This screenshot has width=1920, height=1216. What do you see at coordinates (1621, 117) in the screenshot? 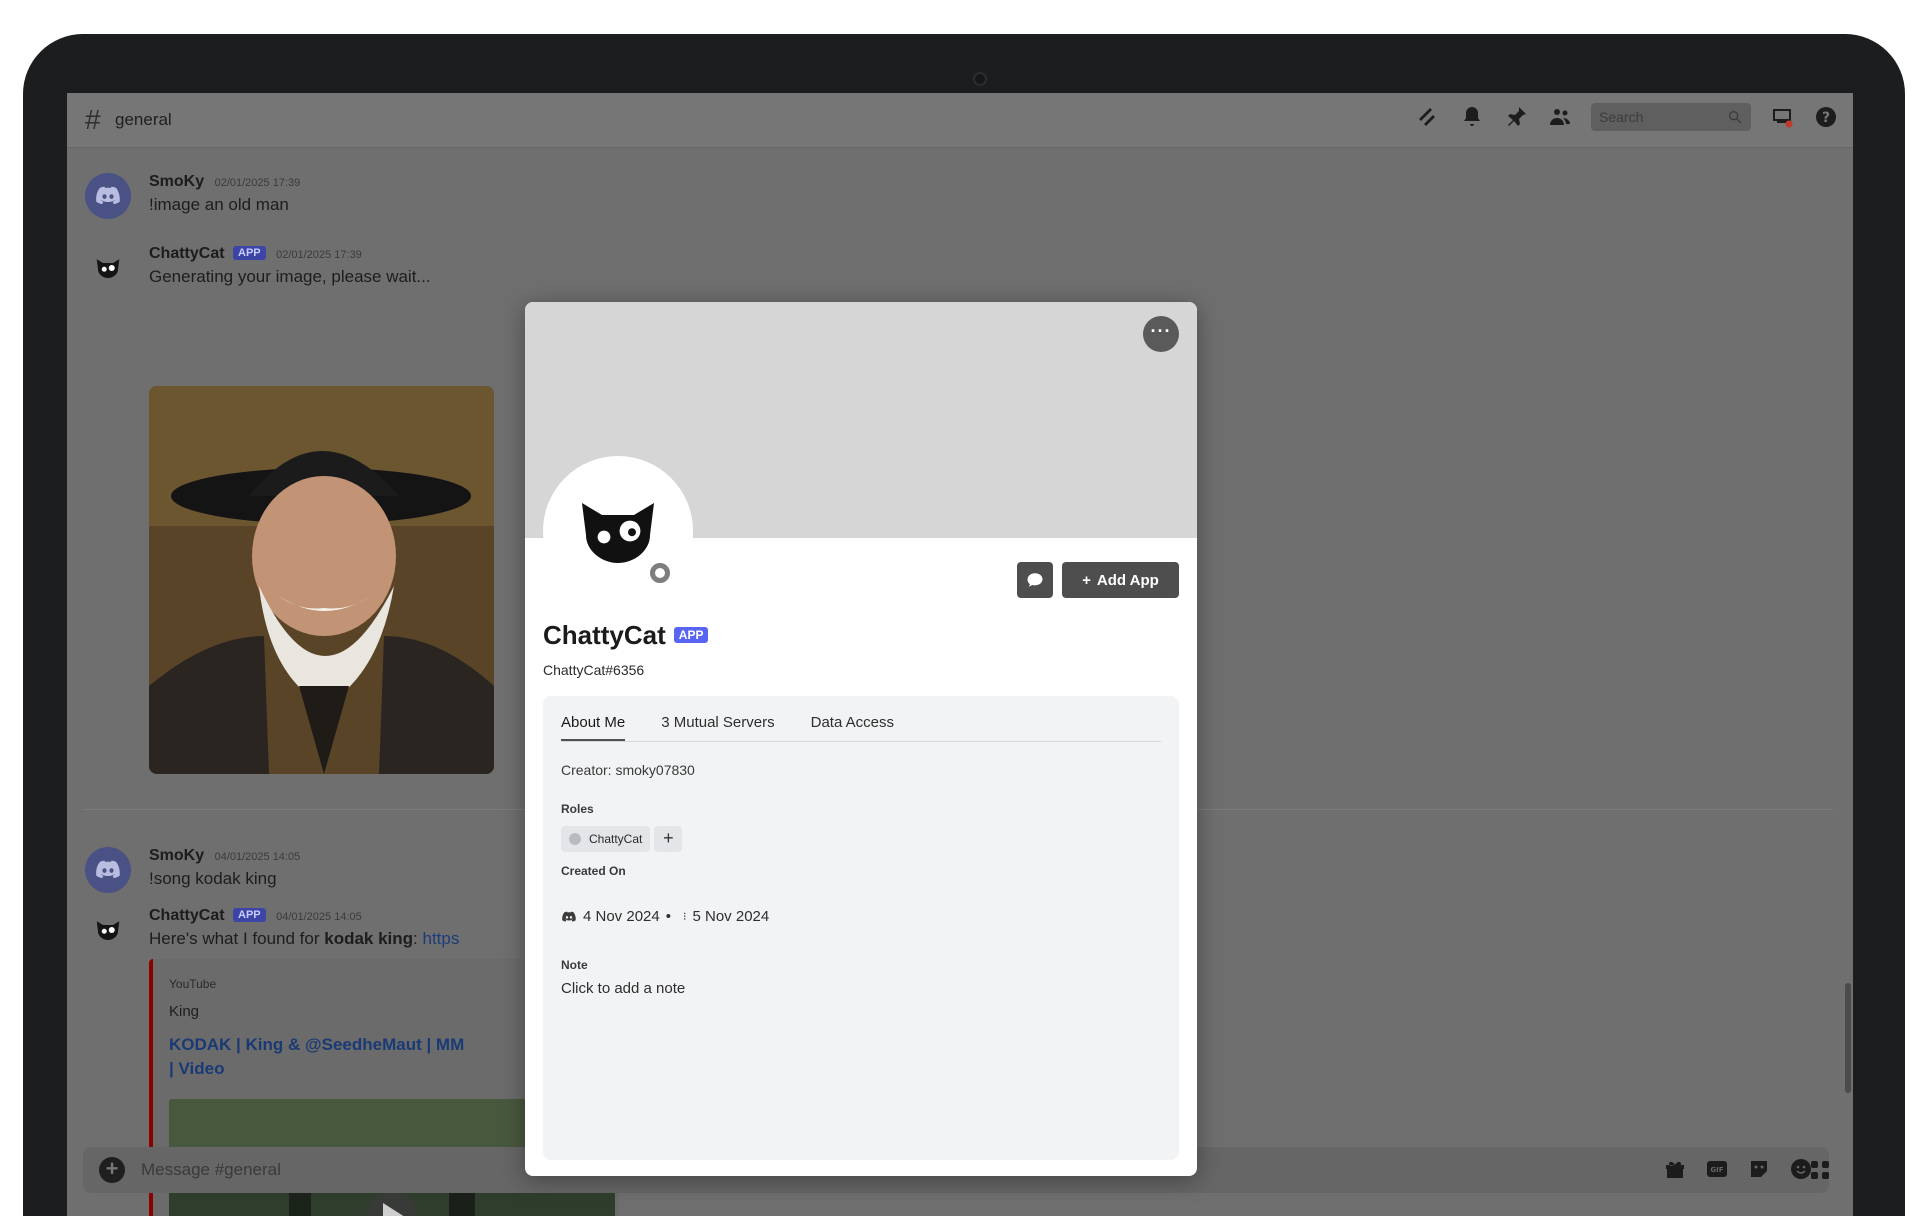
I see `search-placeholder: Search` at bounding box center [1621, 117].